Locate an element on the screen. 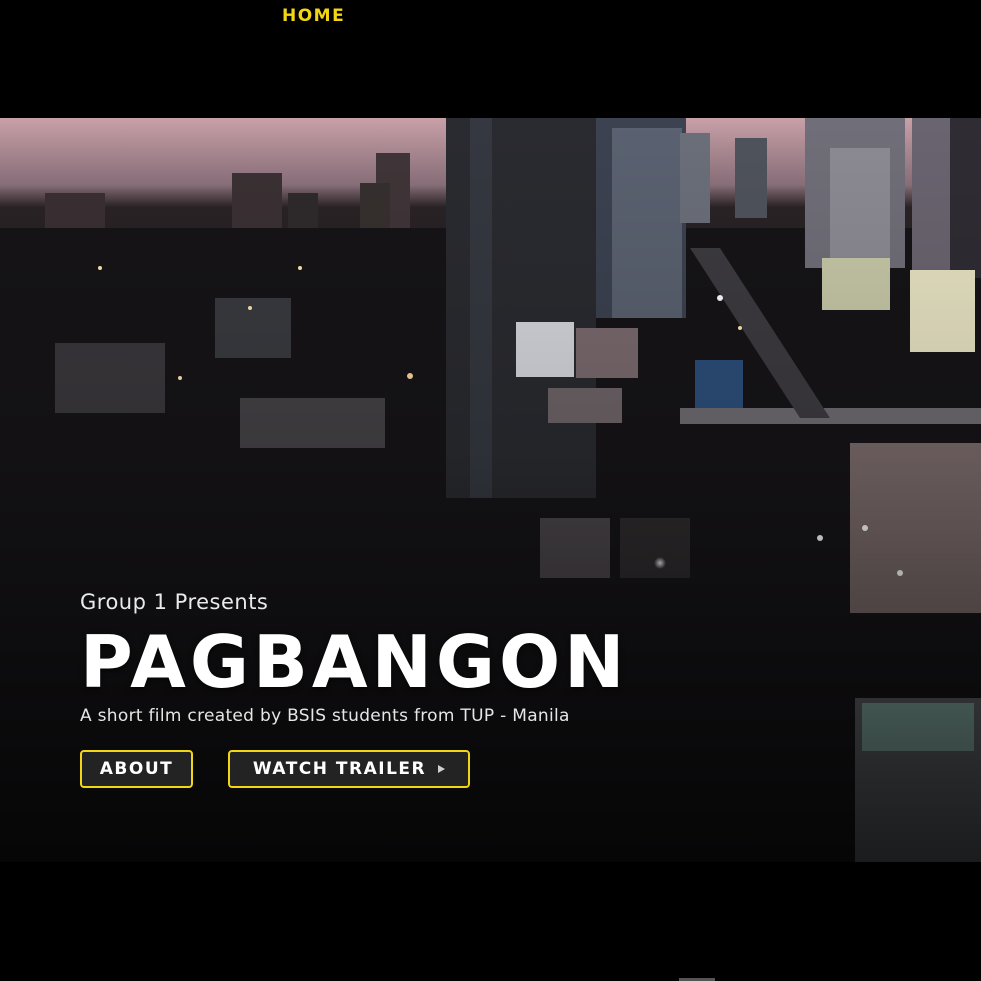  about-button: ABOUT is located at coordinates (136, 769).